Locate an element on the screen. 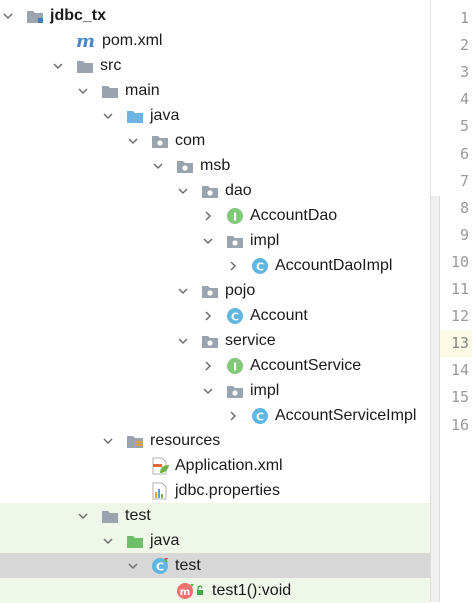  tree-row: main is located at coordinates (215, 90).